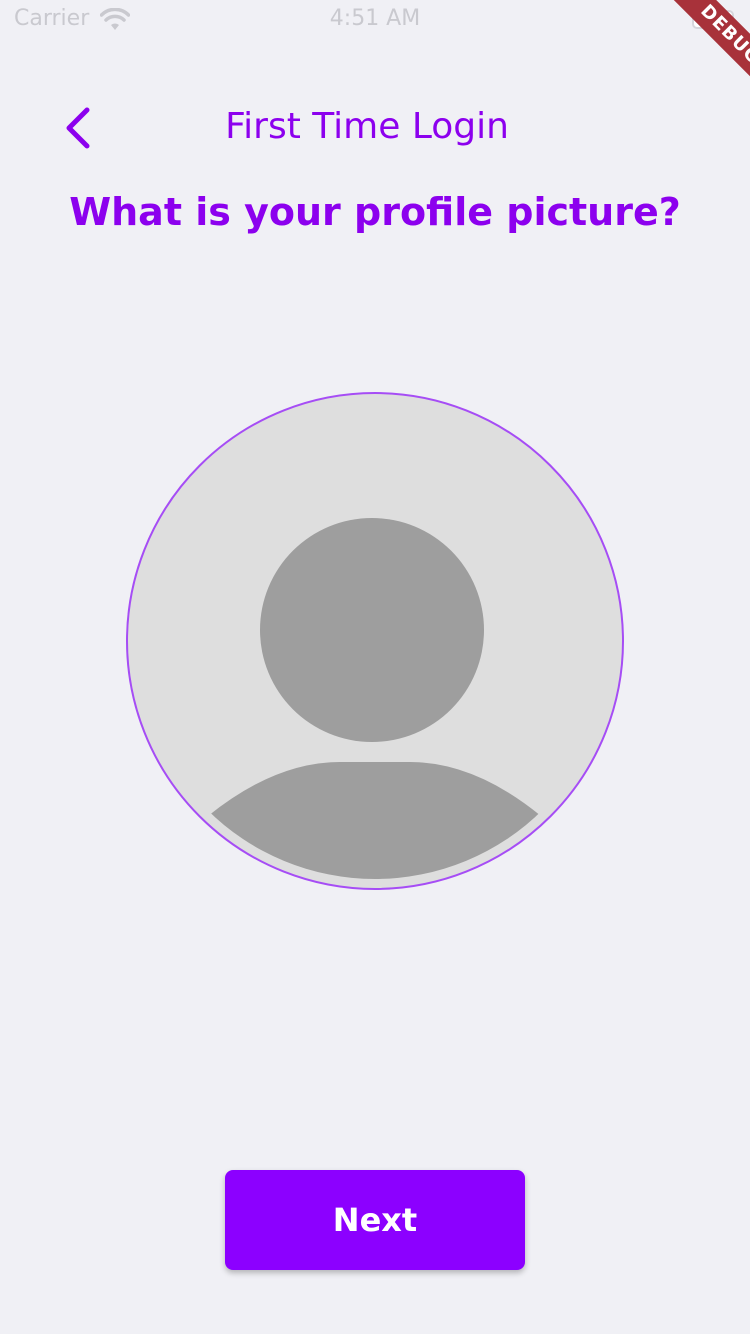  I want to click on status-bar: Carrier 4:51 AM, so click(375, 20).